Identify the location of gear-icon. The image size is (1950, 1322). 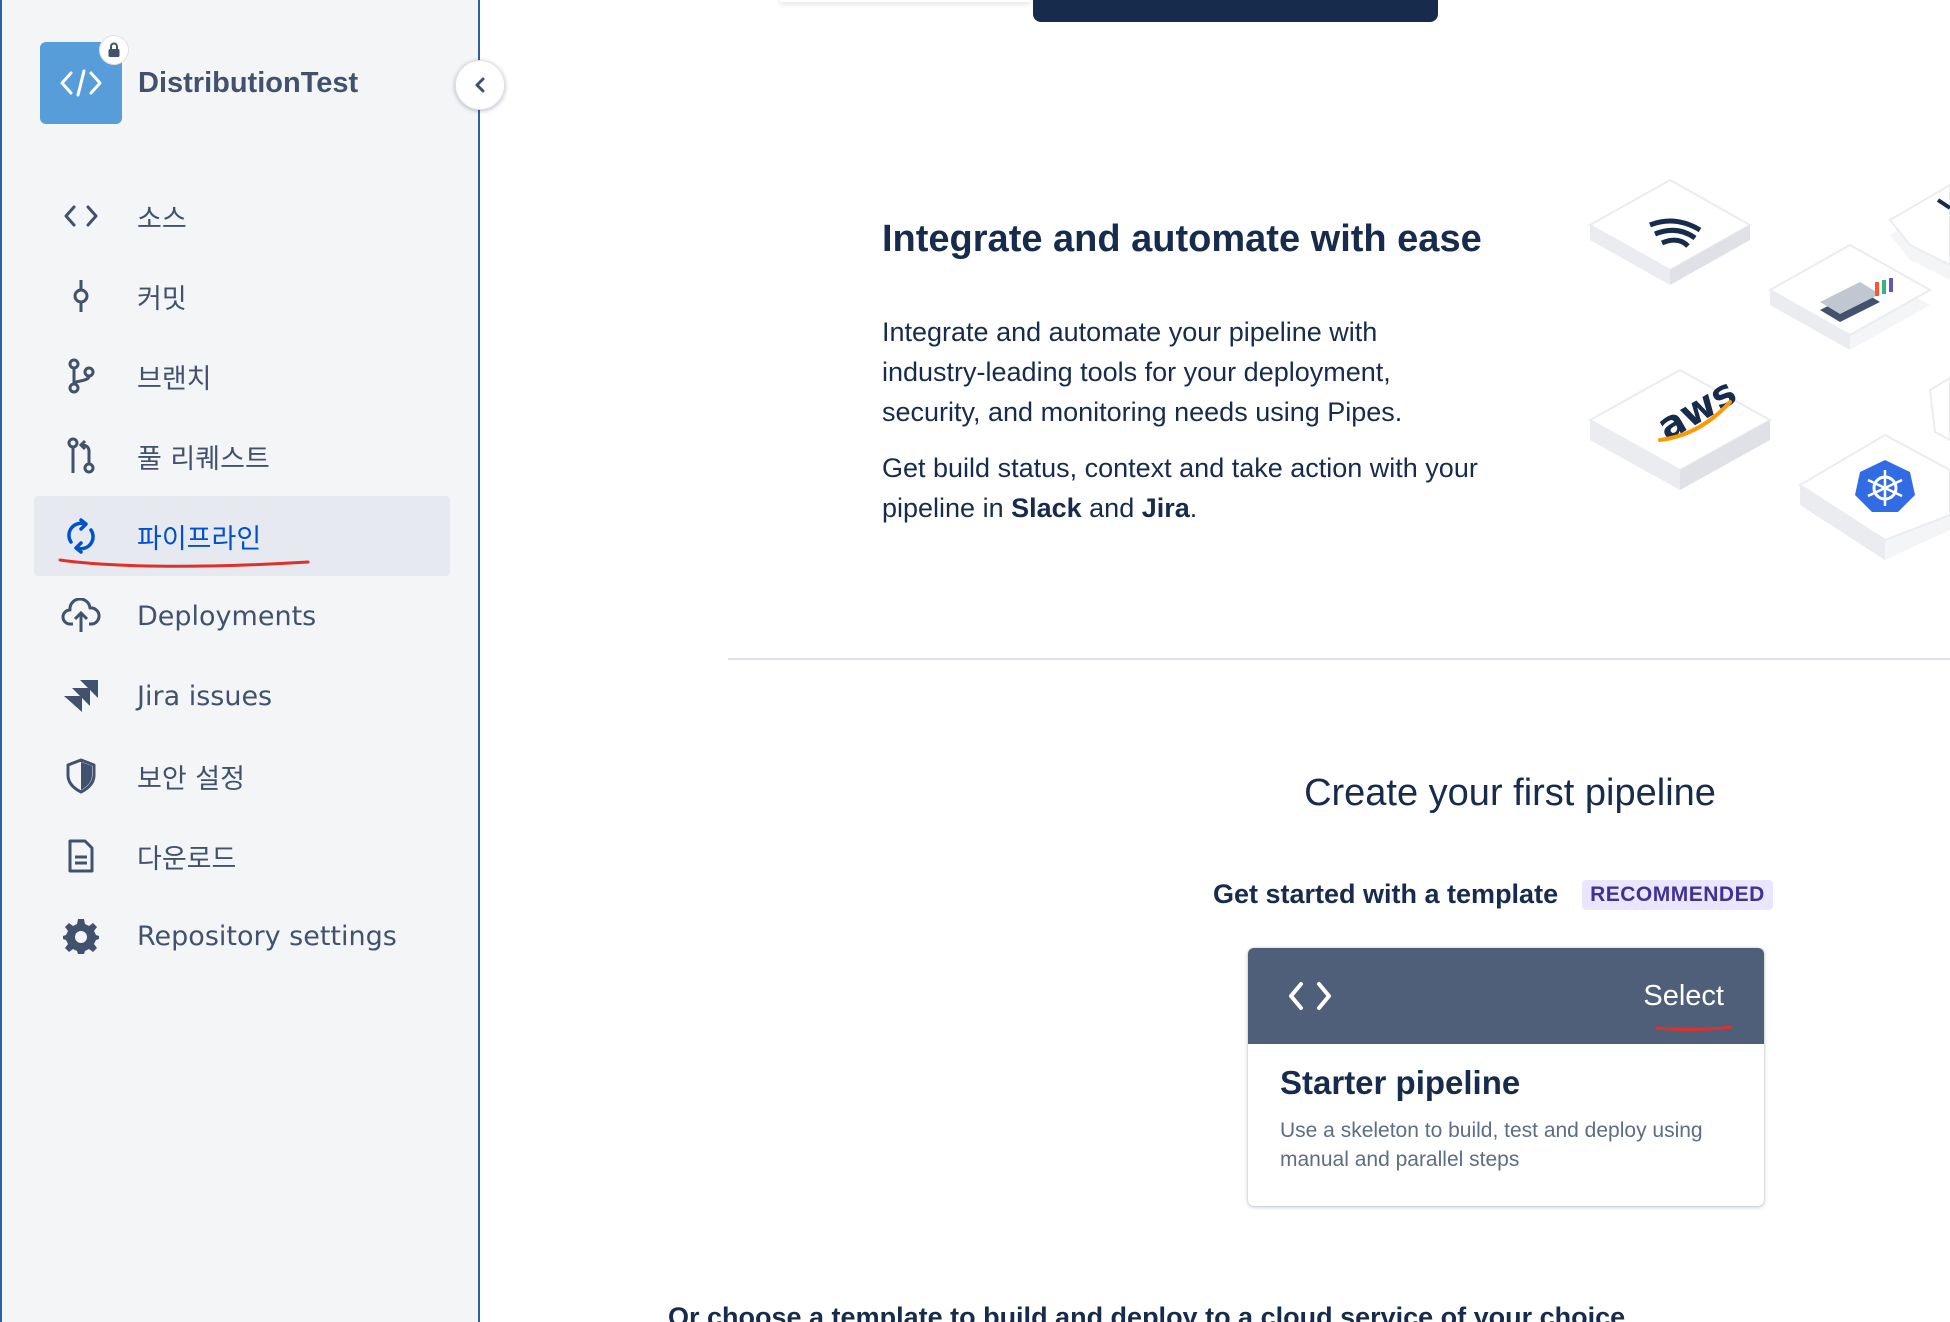
(81, 936).